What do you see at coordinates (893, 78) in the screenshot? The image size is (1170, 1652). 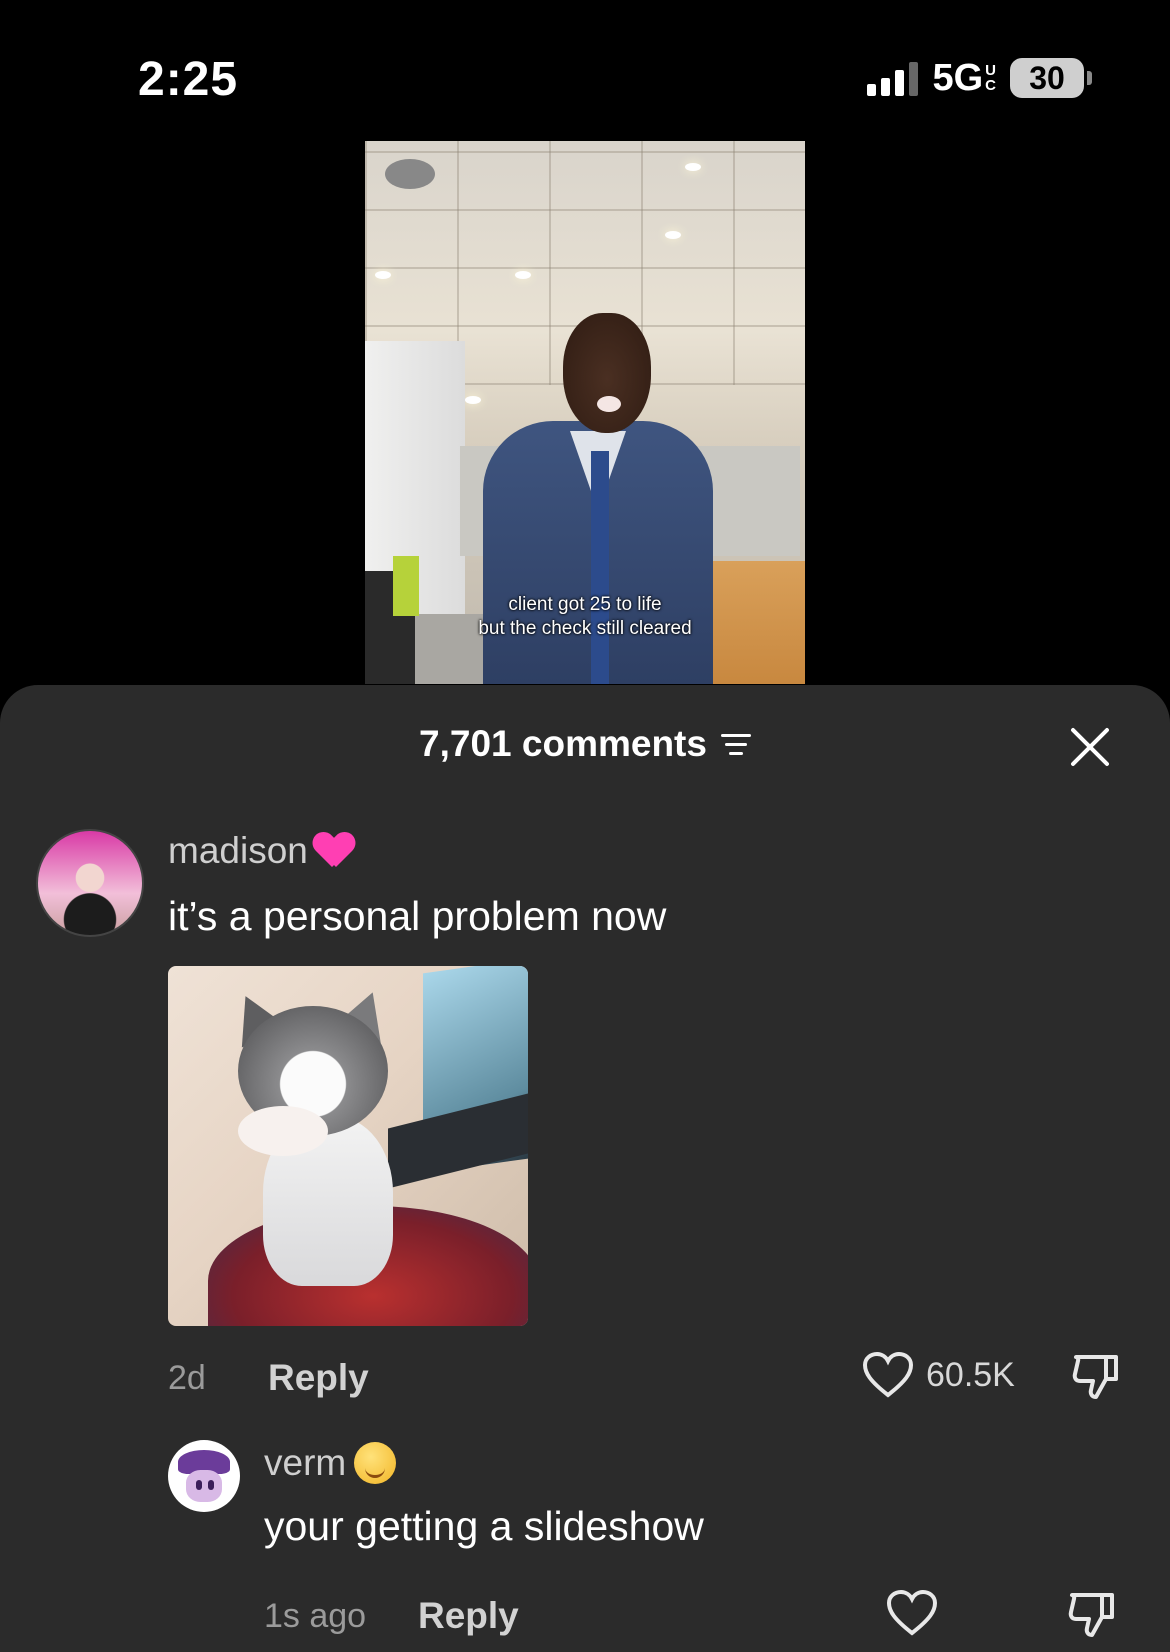 I see `signal-strength-icon` at bounding box center [893, 78].